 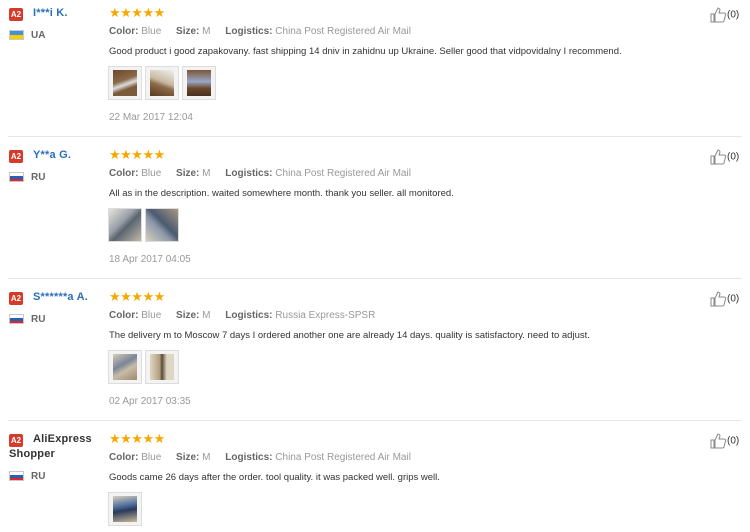 What do you see at coordinates (38, 35) in the screenshot?
I see `country-code: UA` at bounding box center [38, 35].